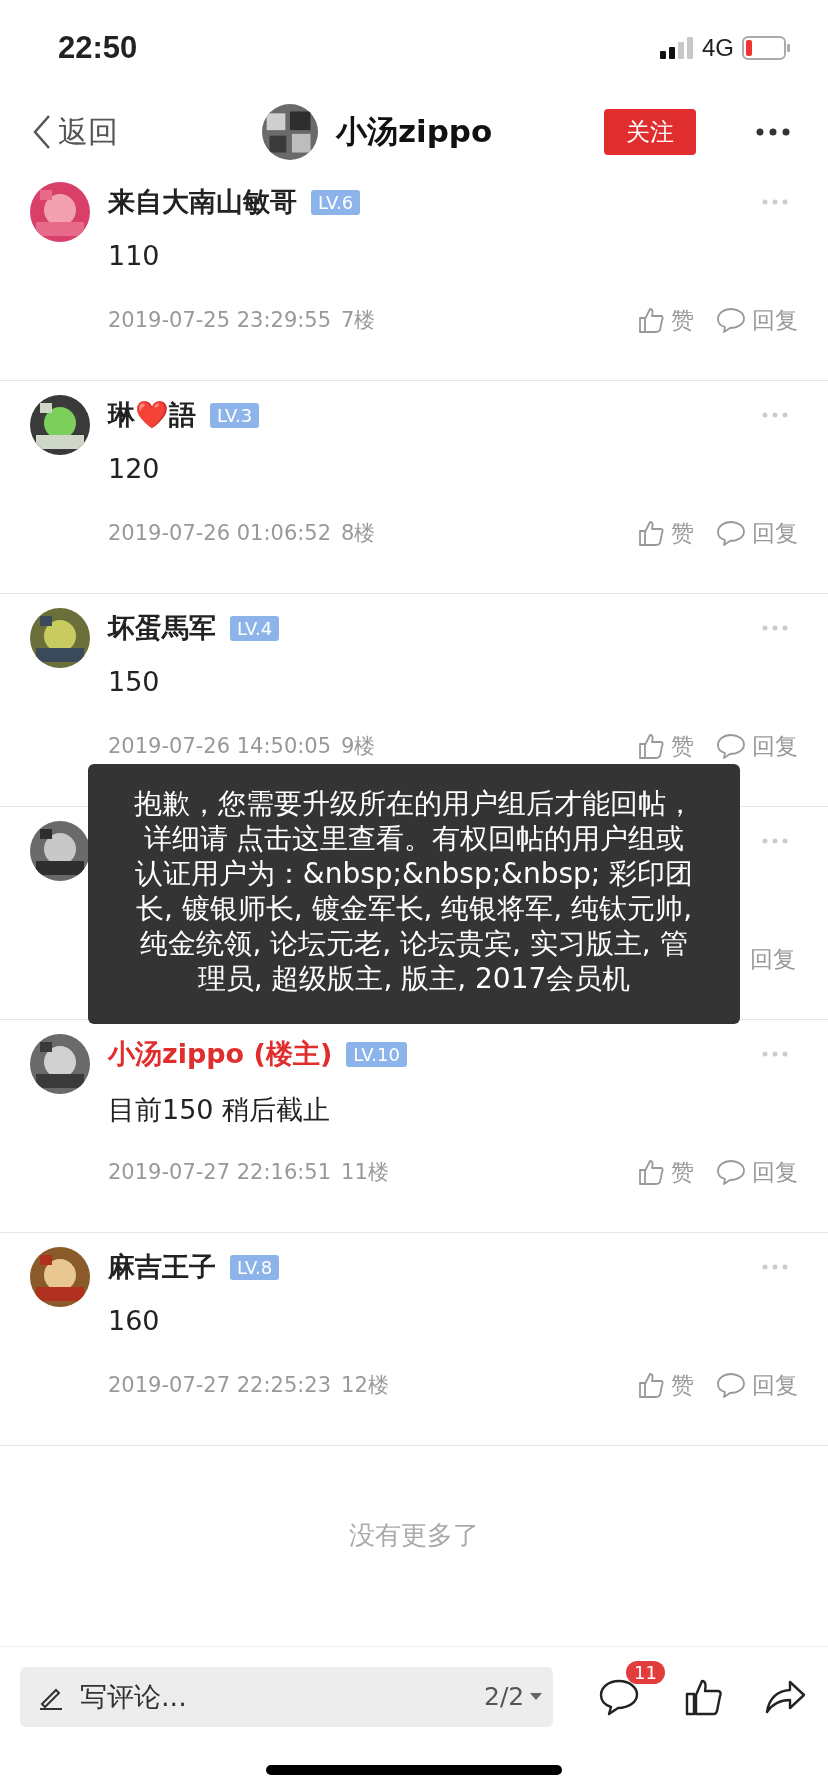 The image size is (828, 1792). I want to click on back-icon, so click(42, 132).